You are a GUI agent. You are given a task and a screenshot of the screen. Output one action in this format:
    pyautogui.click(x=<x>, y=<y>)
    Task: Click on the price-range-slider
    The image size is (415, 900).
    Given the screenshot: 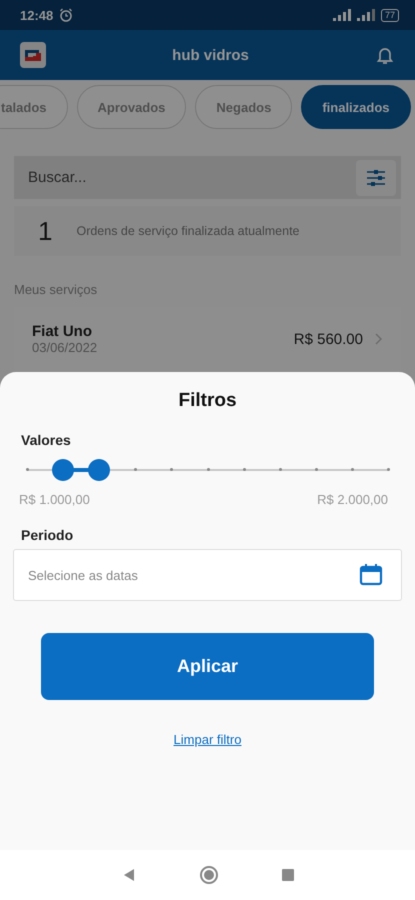 What is the action you would take?
    pyautogui.click(x=207, y=470)
    